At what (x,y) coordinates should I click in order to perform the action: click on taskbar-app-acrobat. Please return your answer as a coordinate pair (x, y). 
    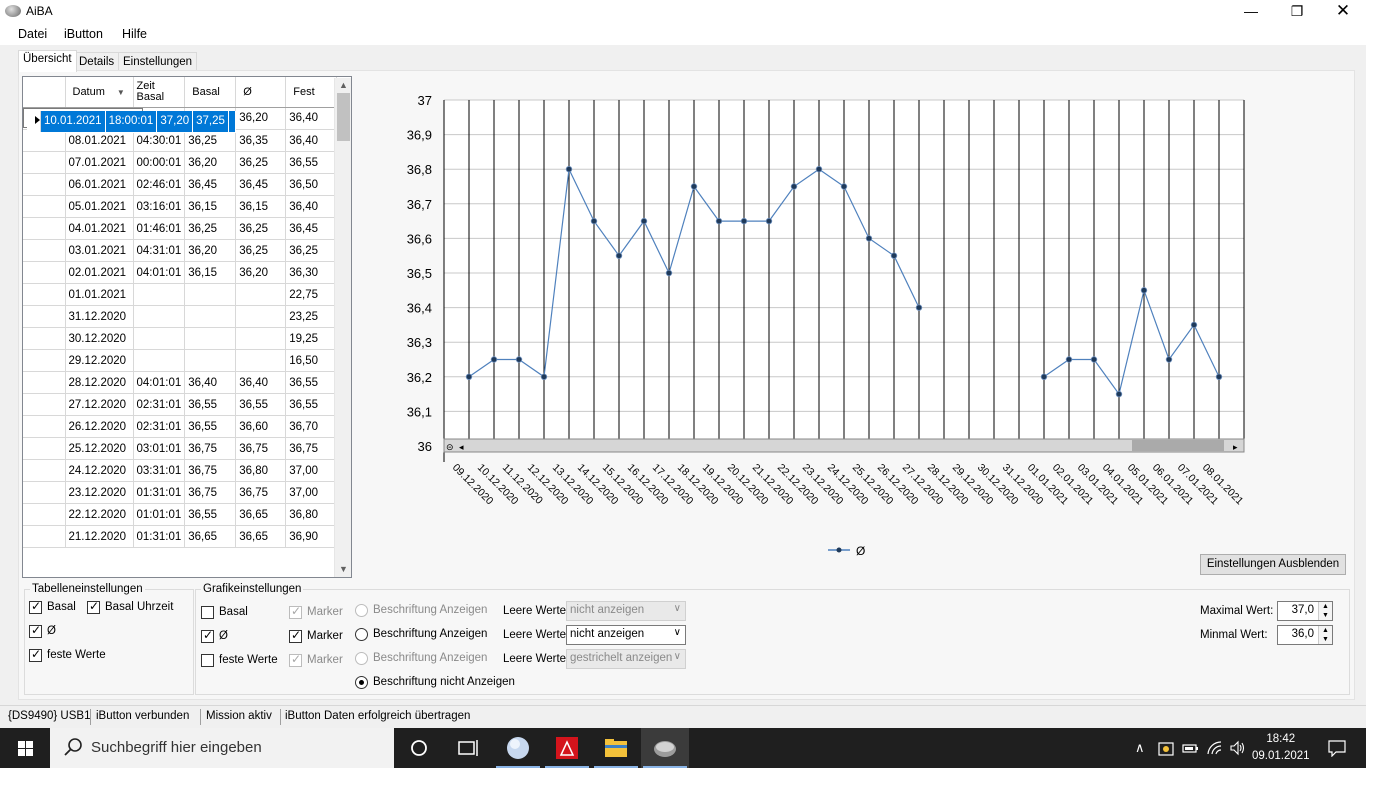
    Looking at the image, I should click on (567, 748).